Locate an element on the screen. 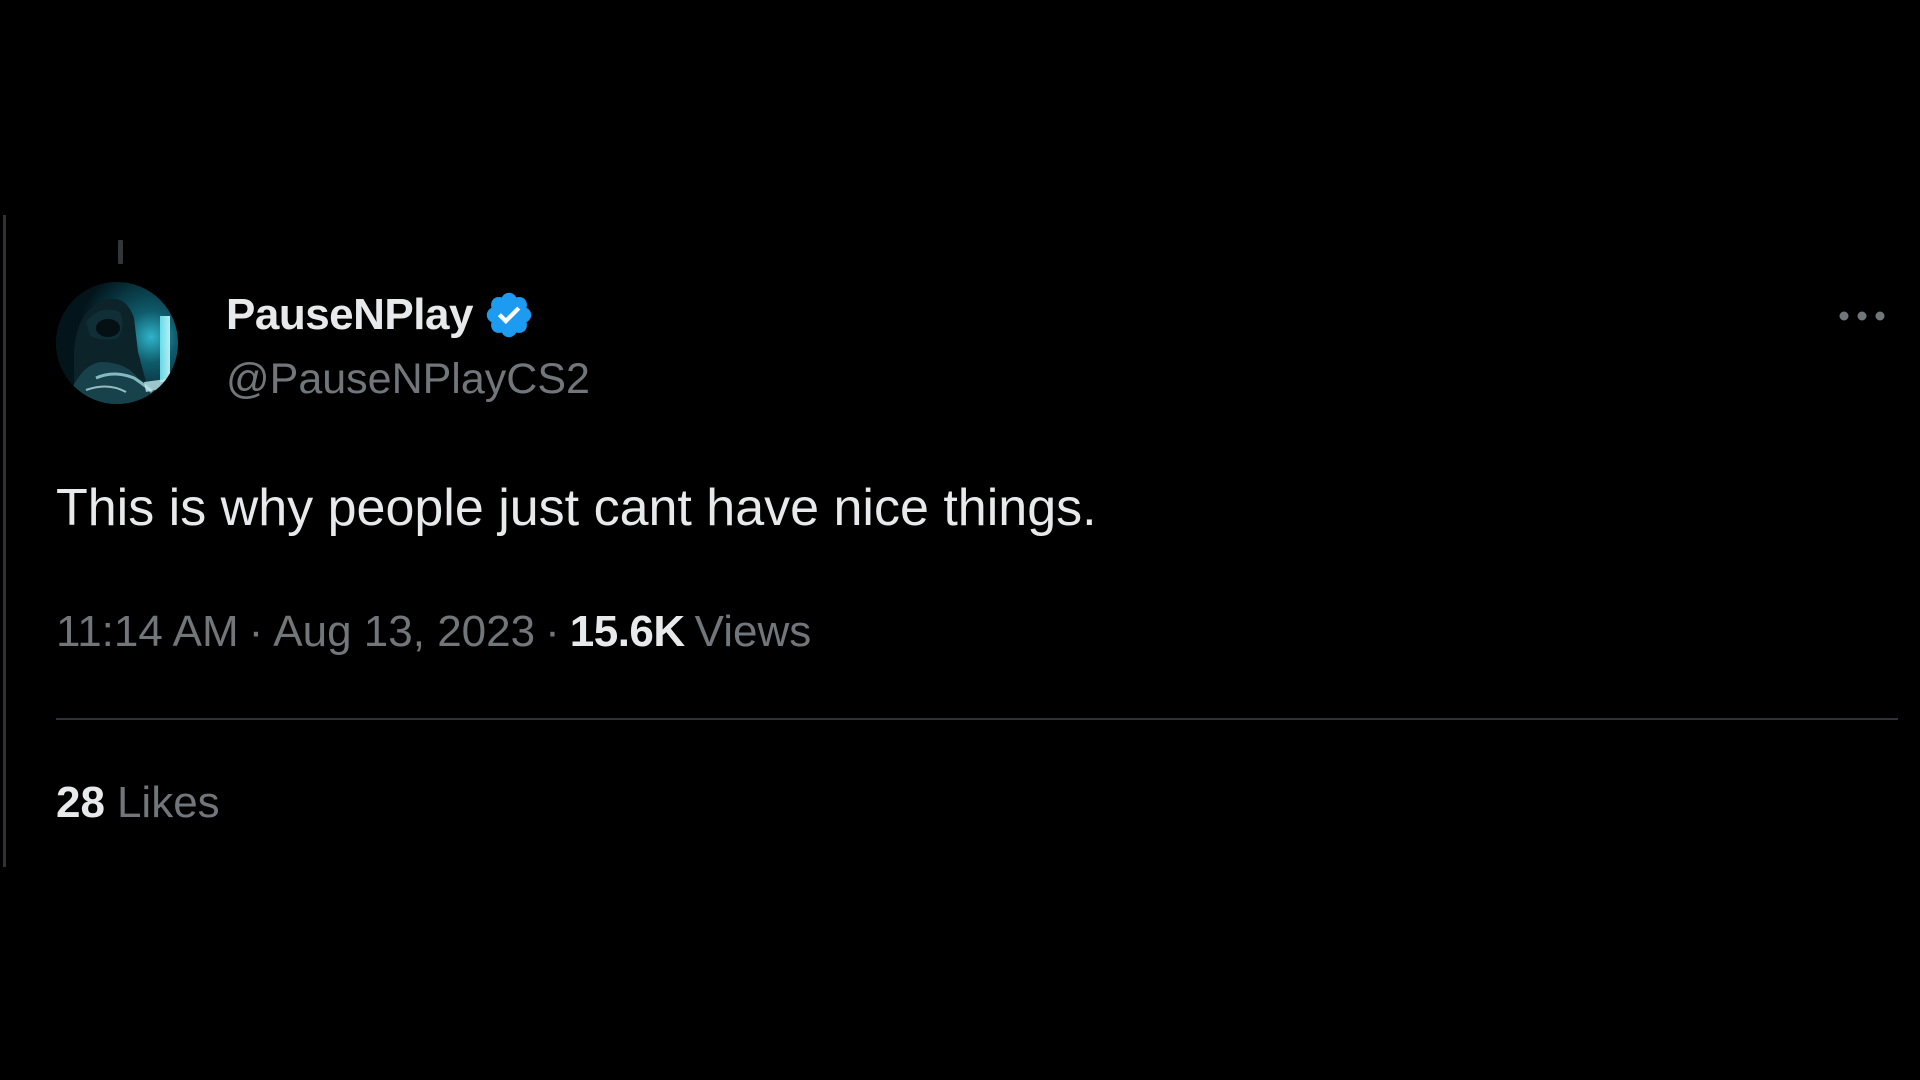 The image size is (1920, 1080). thread-connector-line is located at coordinates (120, 252).